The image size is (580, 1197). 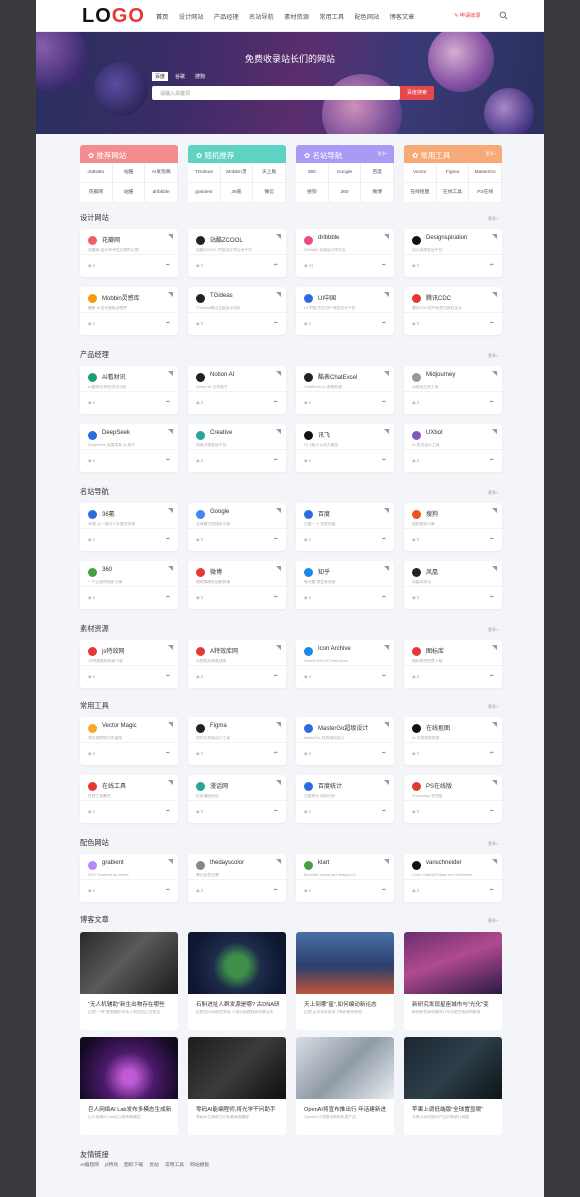 I want to click on category-link: 微信, so click(x=269, y=193).